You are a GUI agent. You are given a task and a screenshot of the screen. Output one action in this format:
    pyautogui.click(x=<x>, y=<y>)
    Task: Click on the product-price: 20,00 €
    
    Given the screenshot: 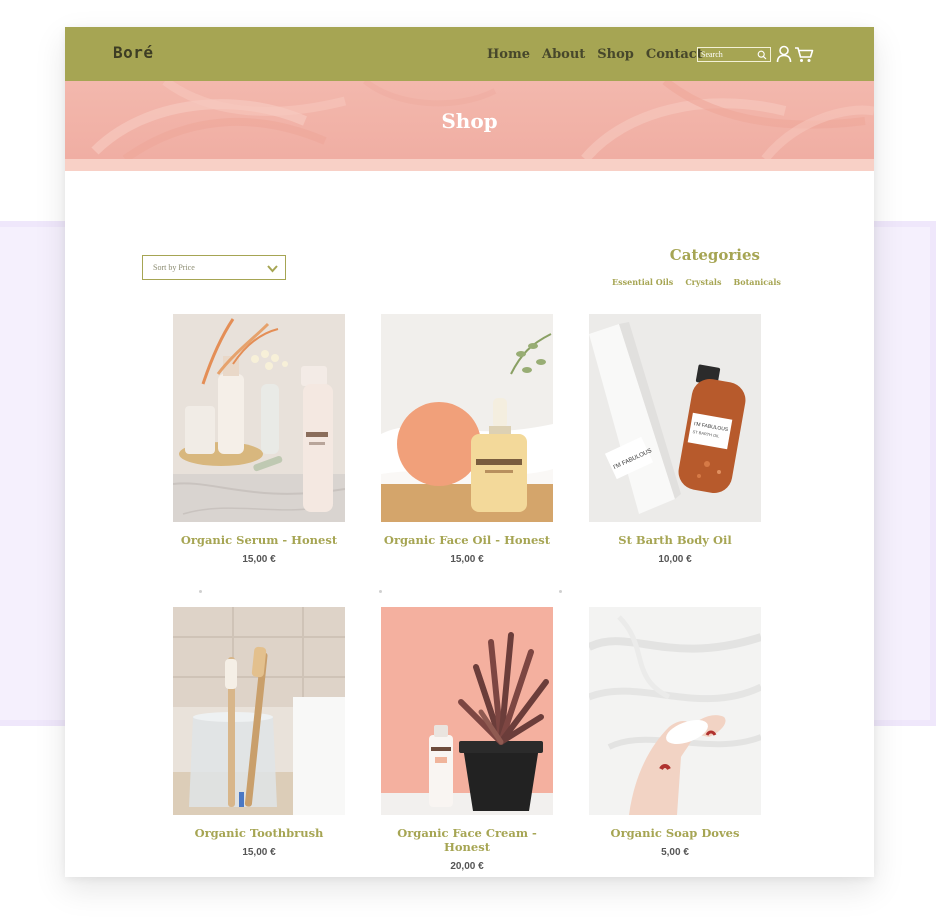 What is the action you would take?
    pyautogui.click(x=467, y=866)
    